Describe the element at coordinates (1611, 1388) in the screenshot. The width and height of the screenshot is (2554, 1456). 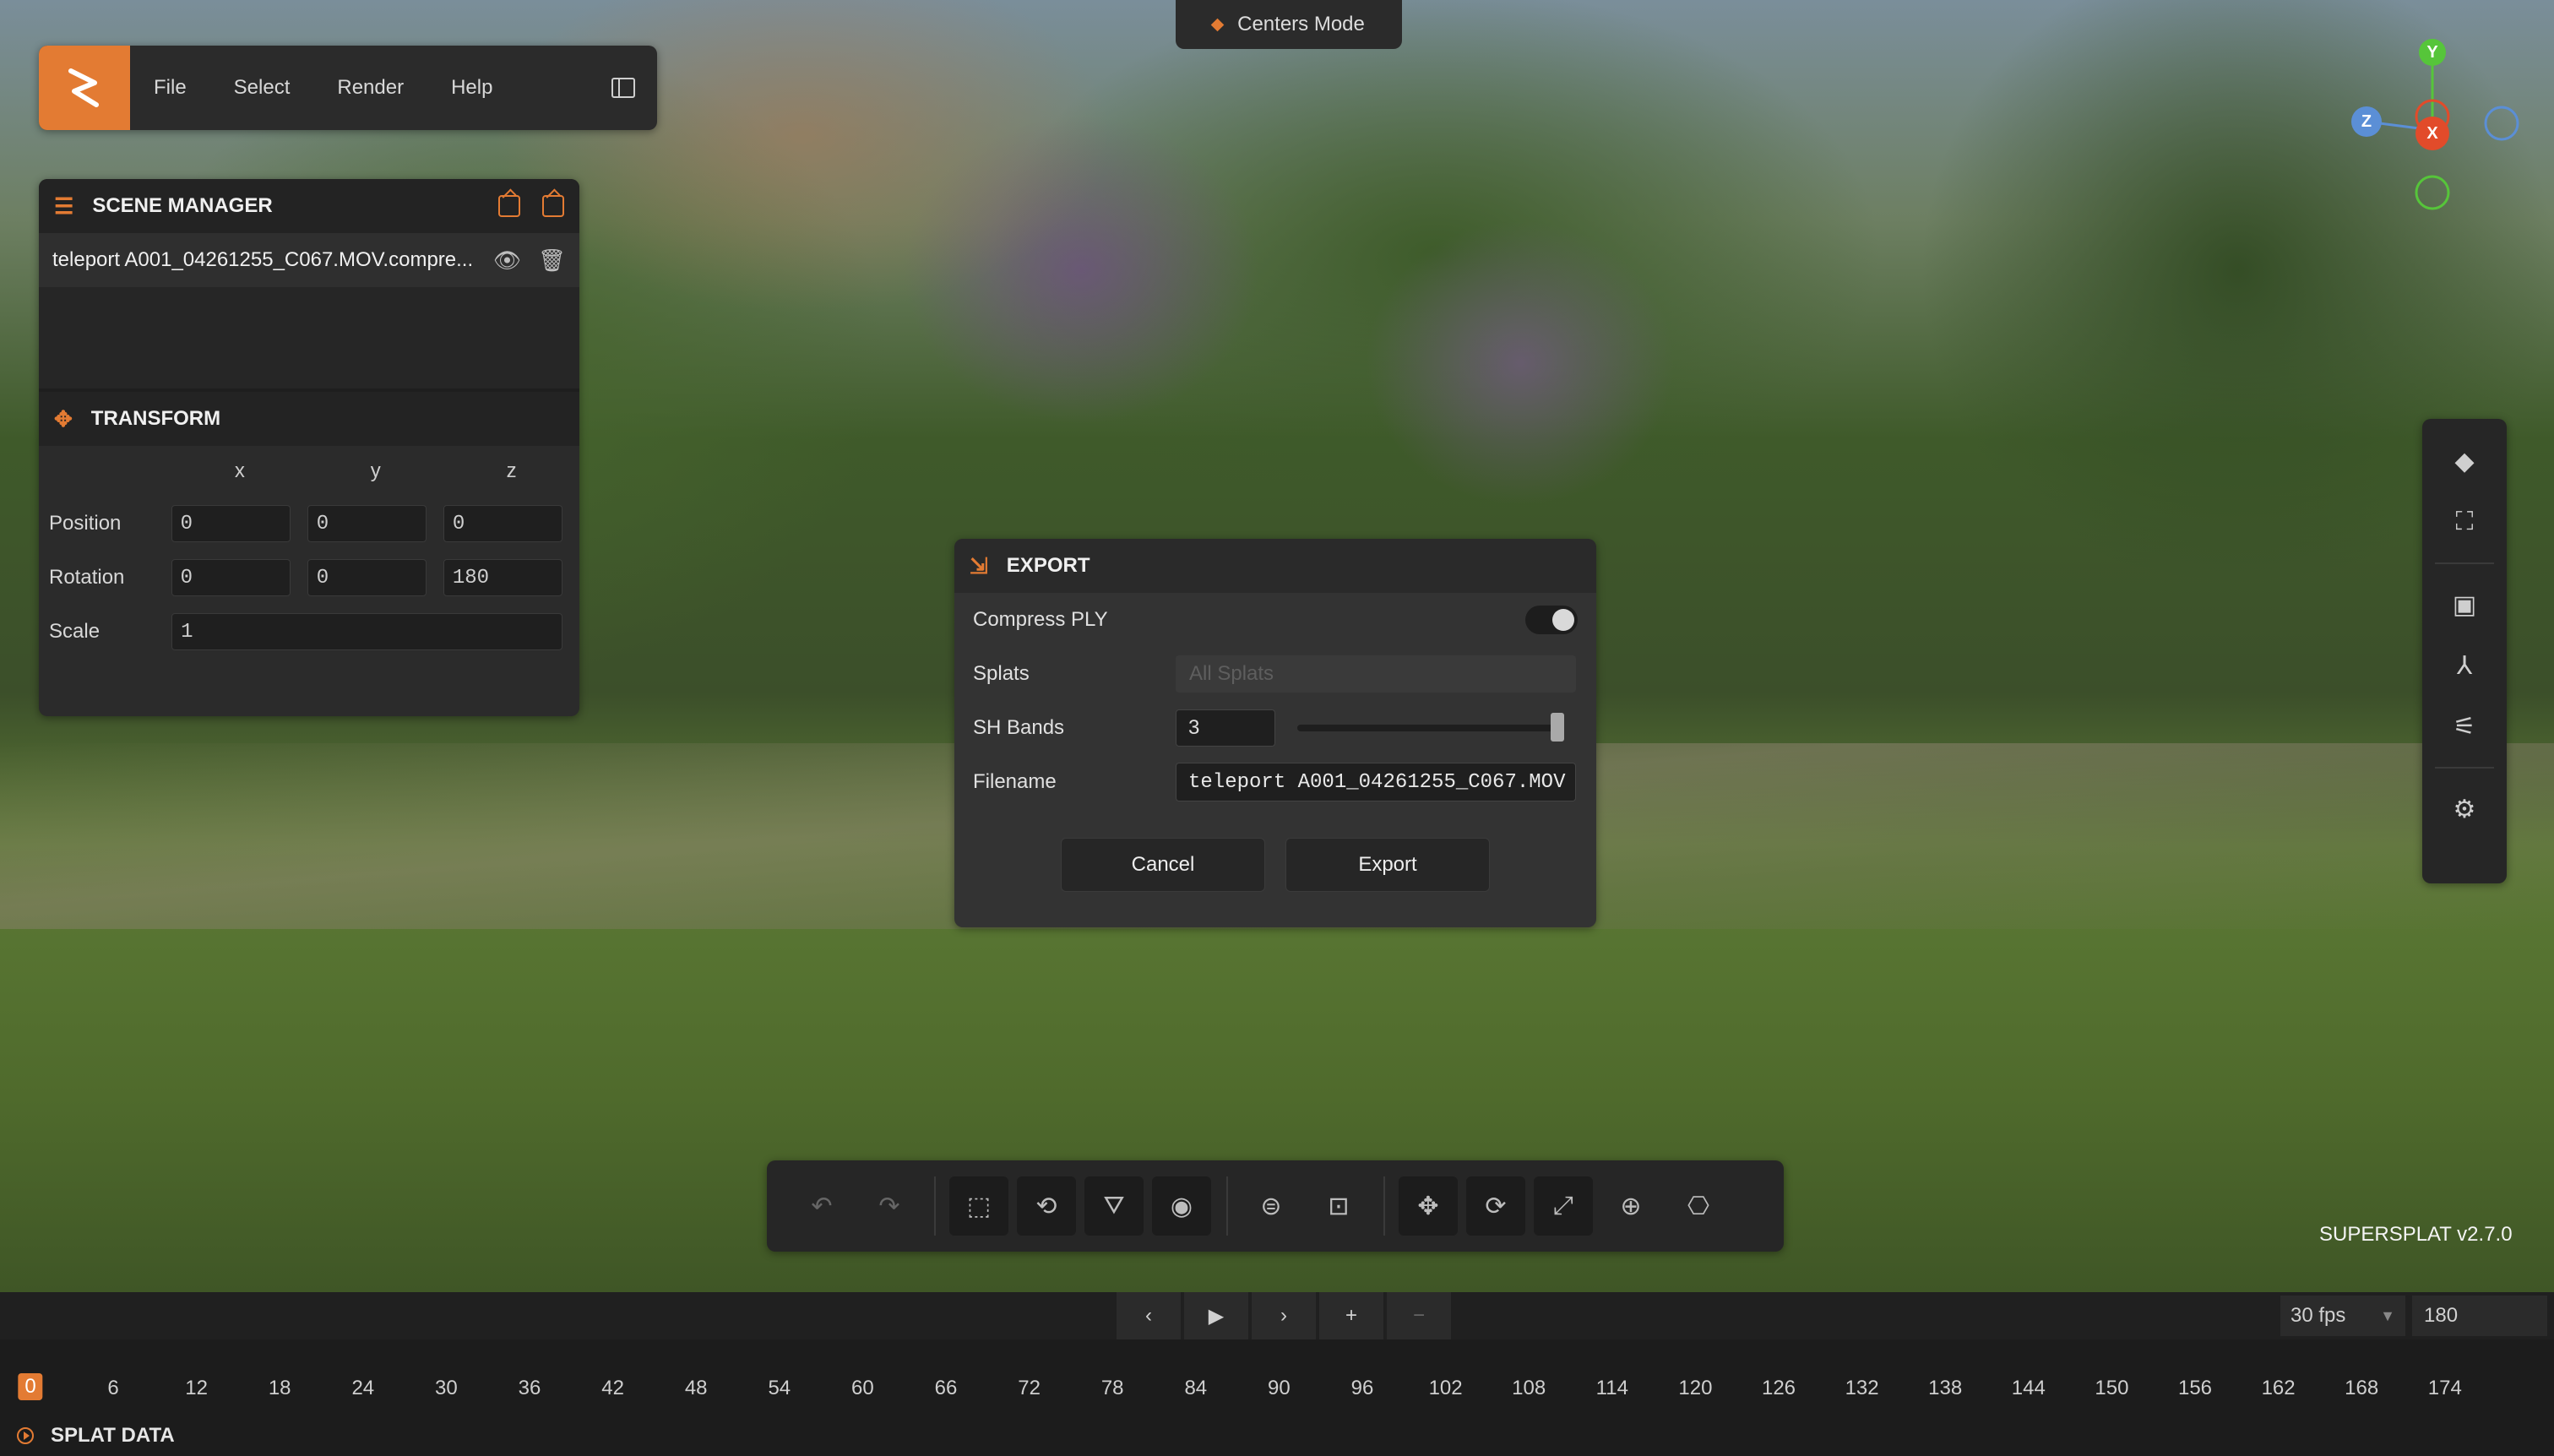
I see `timeline-tick: 114` at that location.